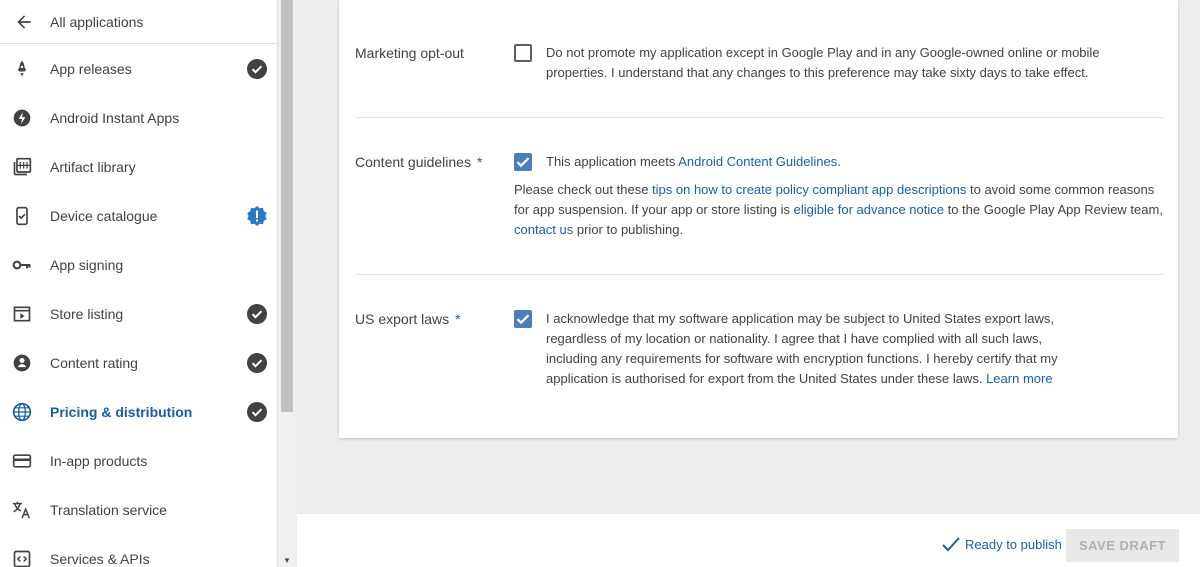 The height and width of the screenshot is (567, 1200). What do you see at coordinates (1122, 545) in the screenshot?
I see `save-draft-button: SAVE DRAFT` at bounding box center [1122, 545].